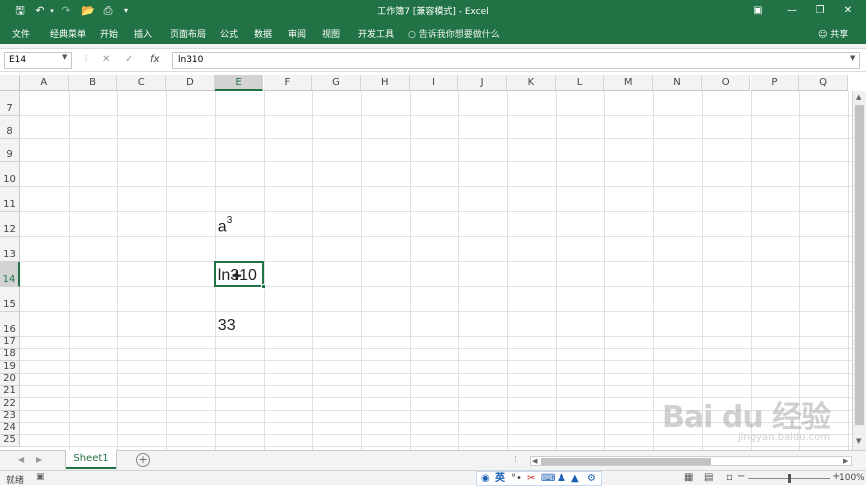 The height and width of the screenshot is (486, 866). I want to click on menu-home: 开始, so click(109, 33).